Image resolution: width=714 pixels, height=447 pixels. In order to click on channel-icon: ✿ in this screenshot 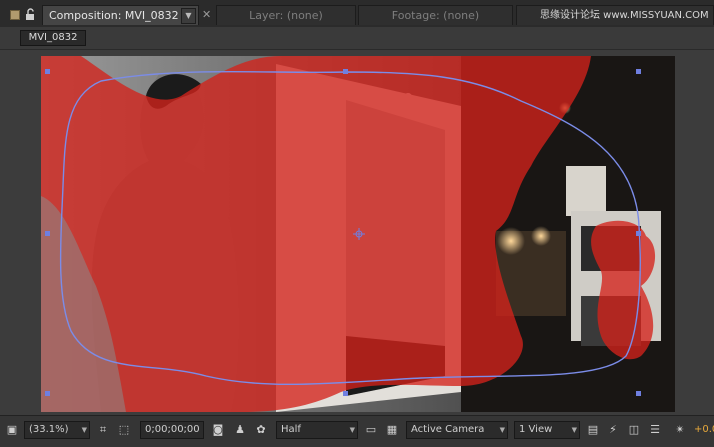, I will do `click(261, 430)`.